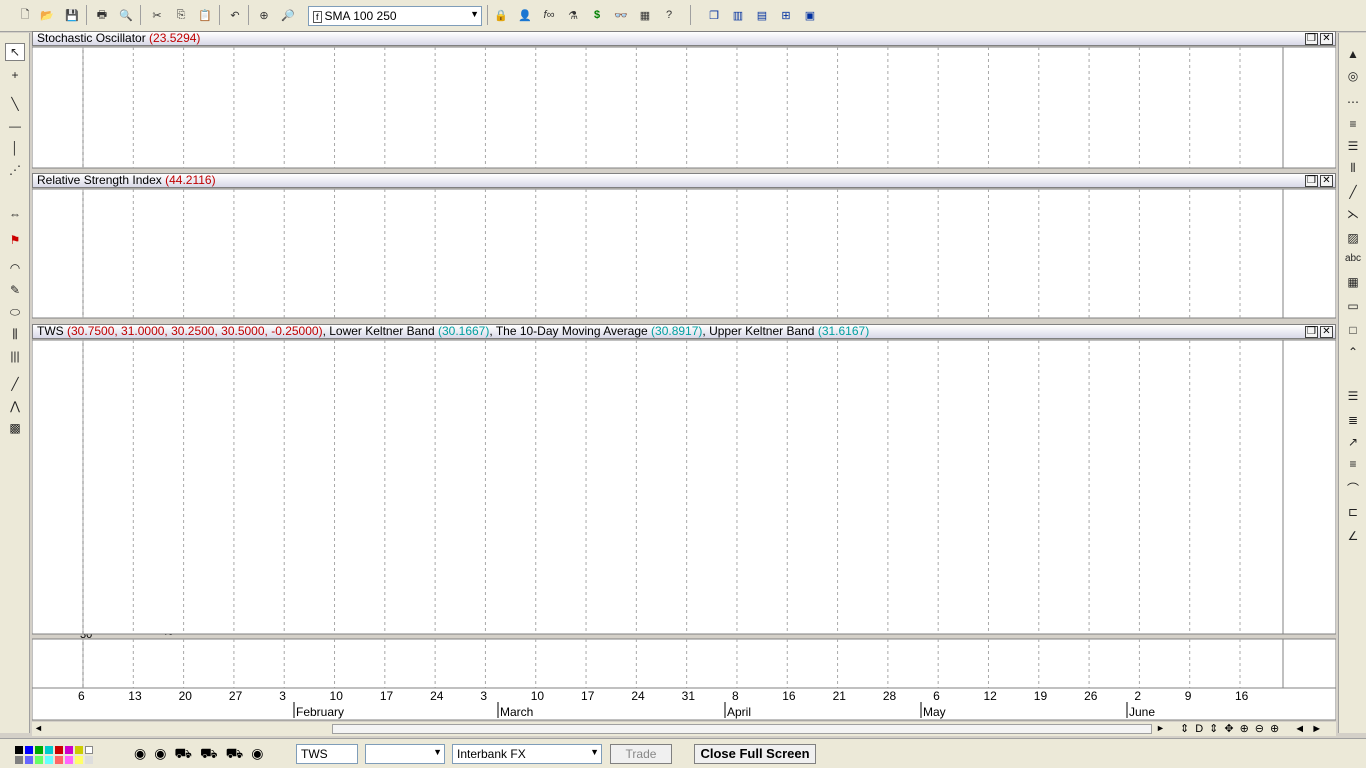 The image size is (1366, 768). Describe the element at coordinates (236, 696) in the screenshot. I see `date-label: 27` at that location.